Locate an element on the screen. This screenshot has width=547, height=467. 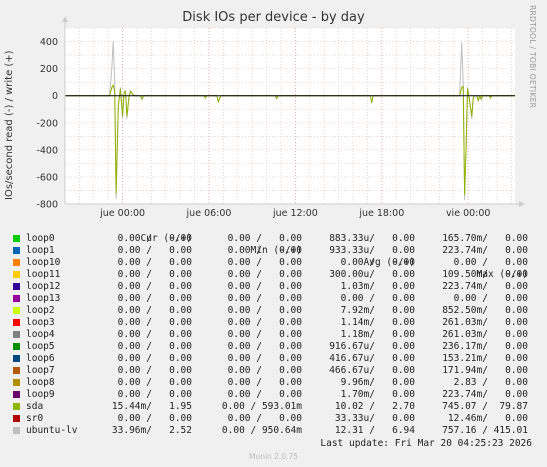
legend-max-value: 153.21m/ 0.00 is located at coordinates (485, 358).